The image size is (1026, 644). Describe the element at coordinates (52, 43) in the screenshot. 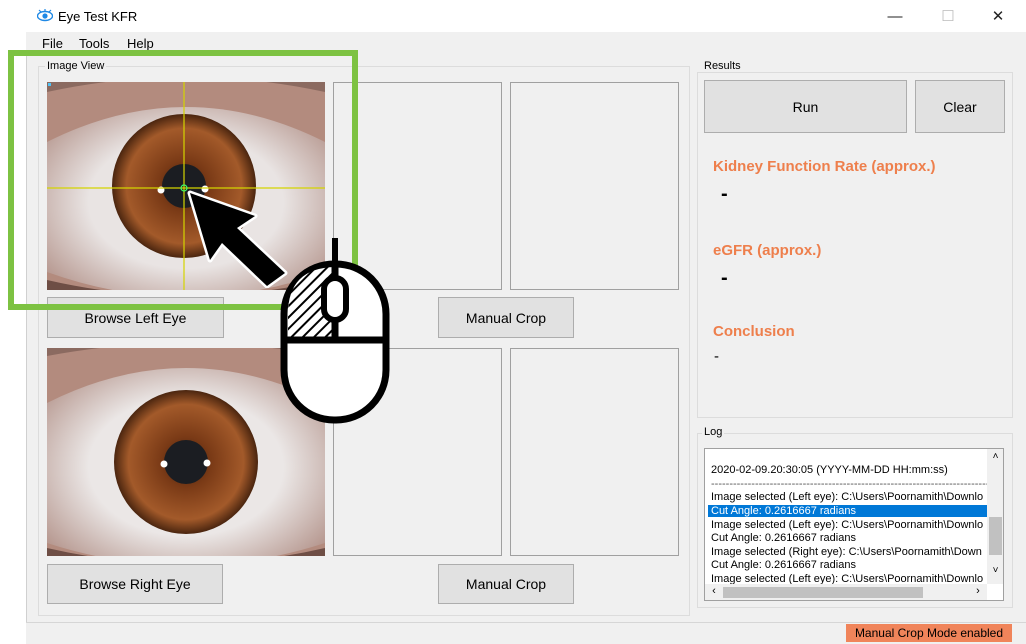

I see `menu-file: File` at that location.